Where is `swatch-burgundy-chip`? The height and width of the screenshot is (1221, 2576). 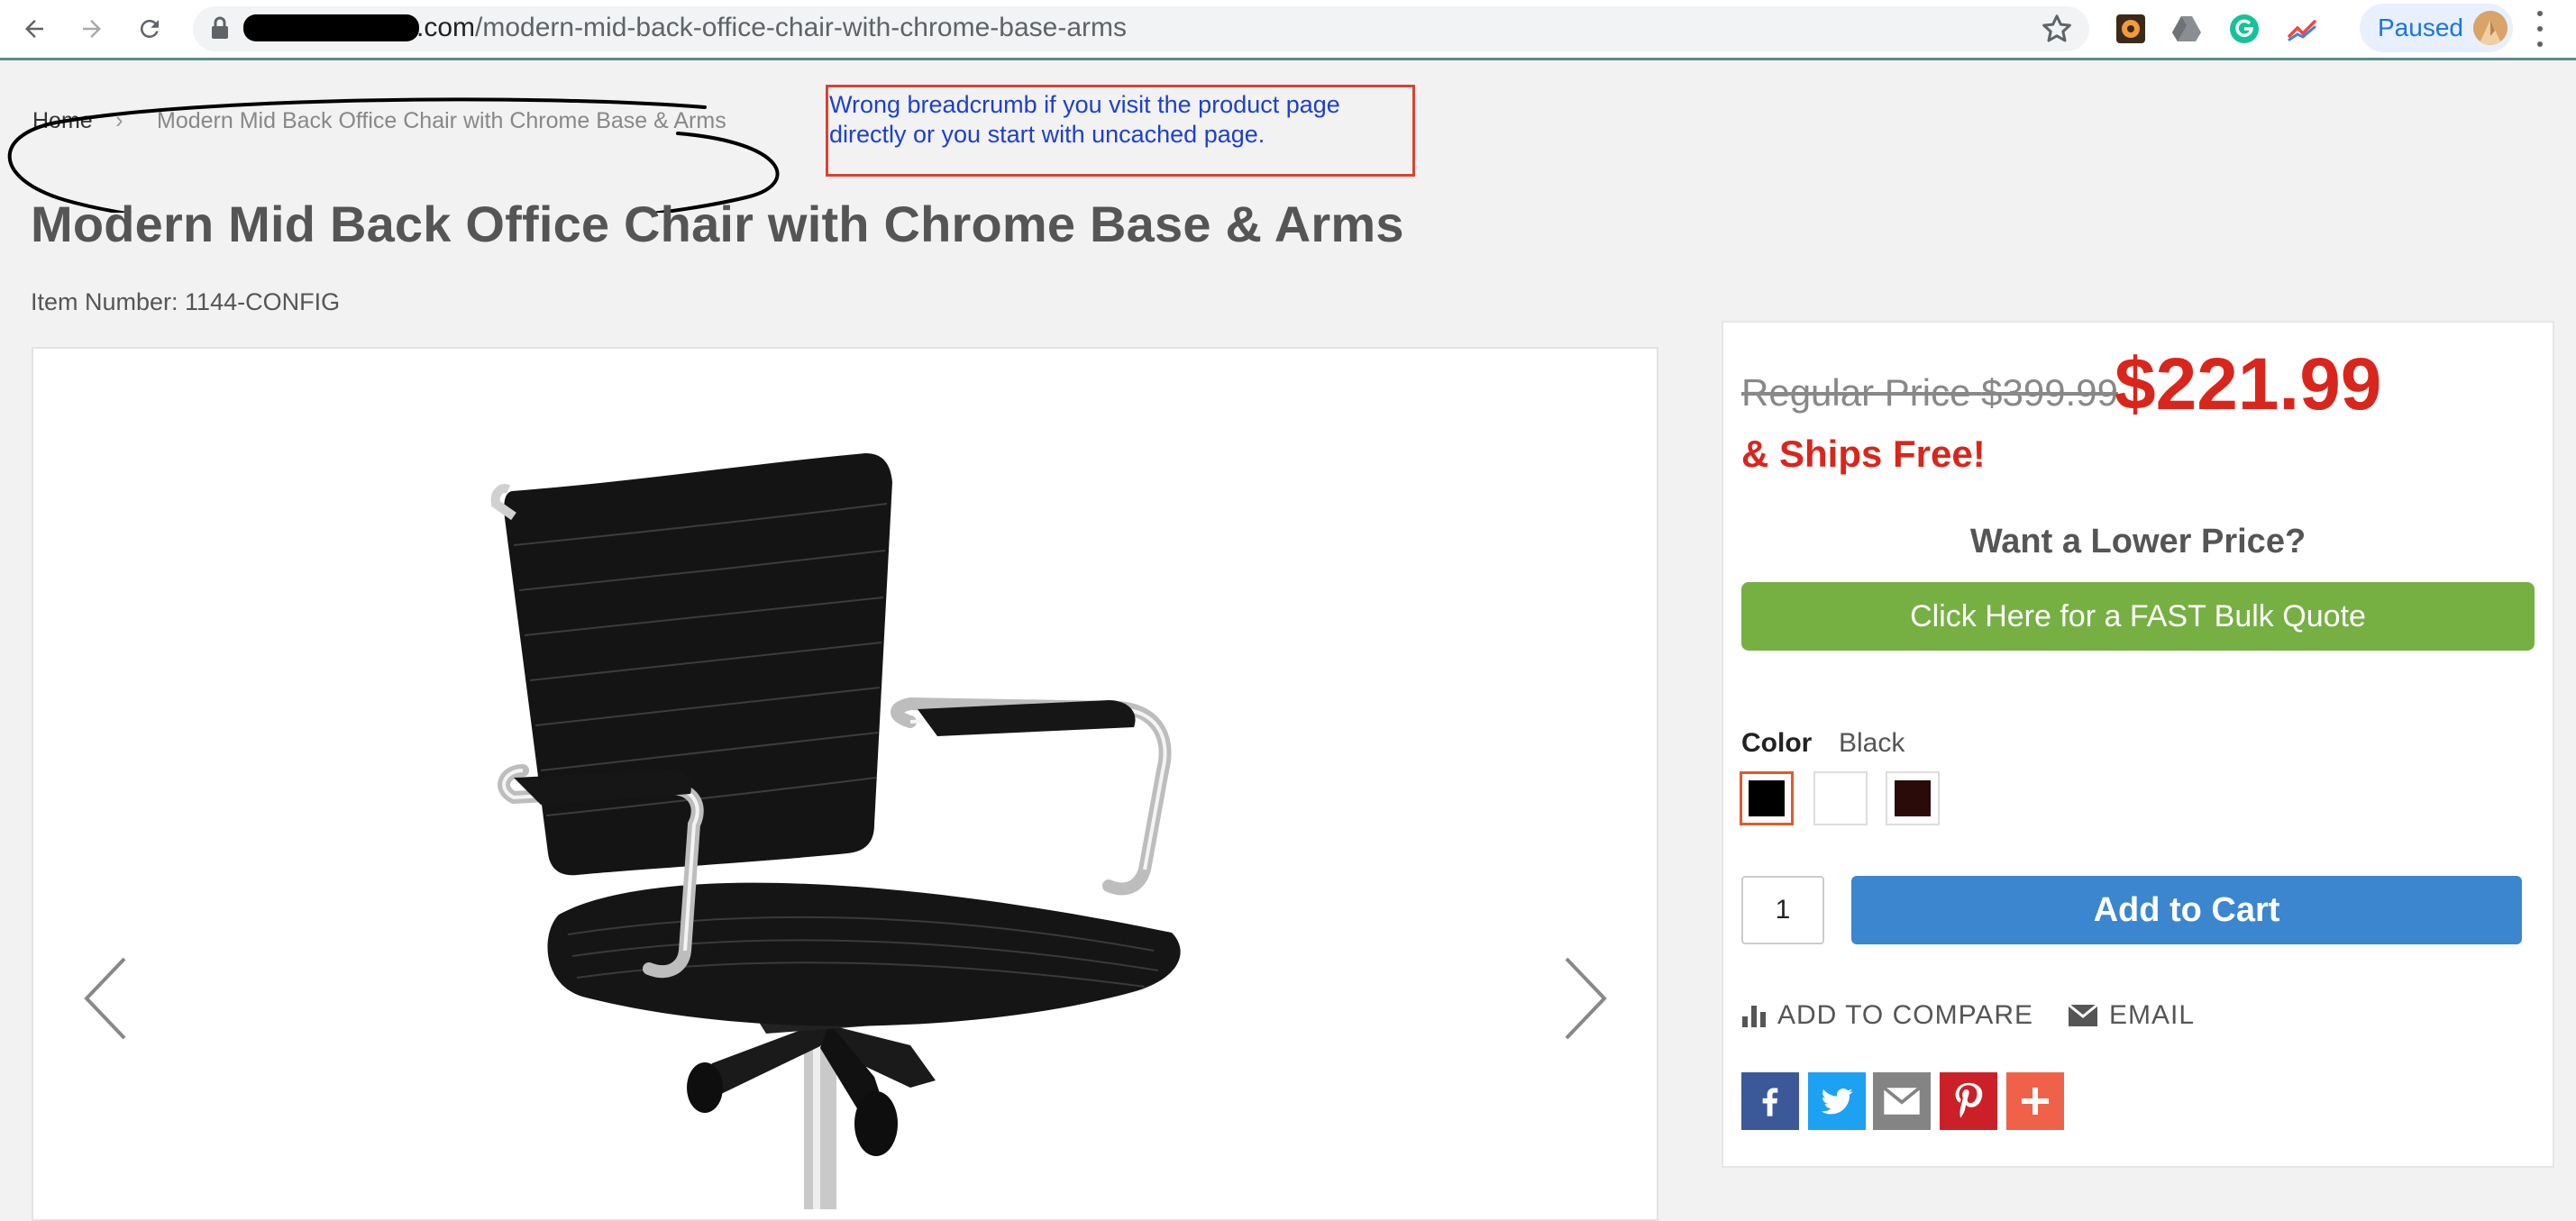
swatch-burgundy-chip is located at coordinates (1913, 798).